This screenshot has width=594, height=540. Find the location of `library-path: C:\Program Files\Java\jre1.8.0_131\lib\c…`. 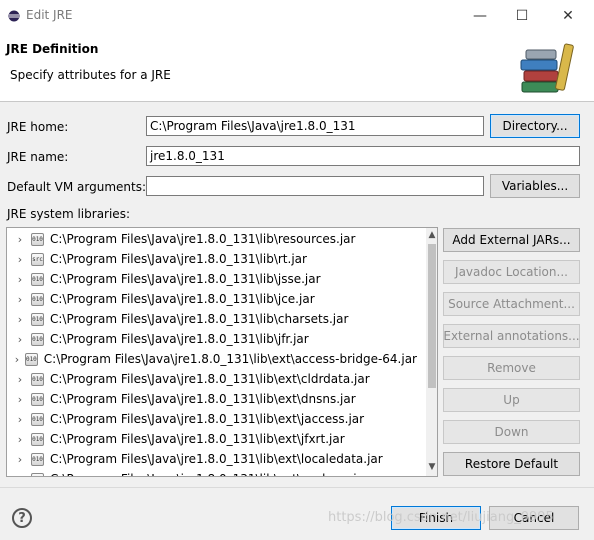

library-path: C:\Program Files\Java\jre1.8.0_131\lib\c… is located at coordinates (199, 319).